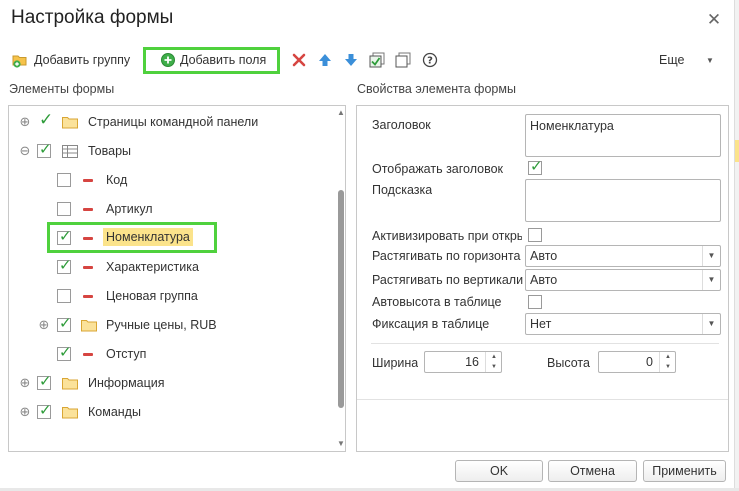 This screenshot has height=491, width=739. What do you see at coordinates (623, 200) in the screenshot?
I see `hint-field` at bounding box center [623, 200].